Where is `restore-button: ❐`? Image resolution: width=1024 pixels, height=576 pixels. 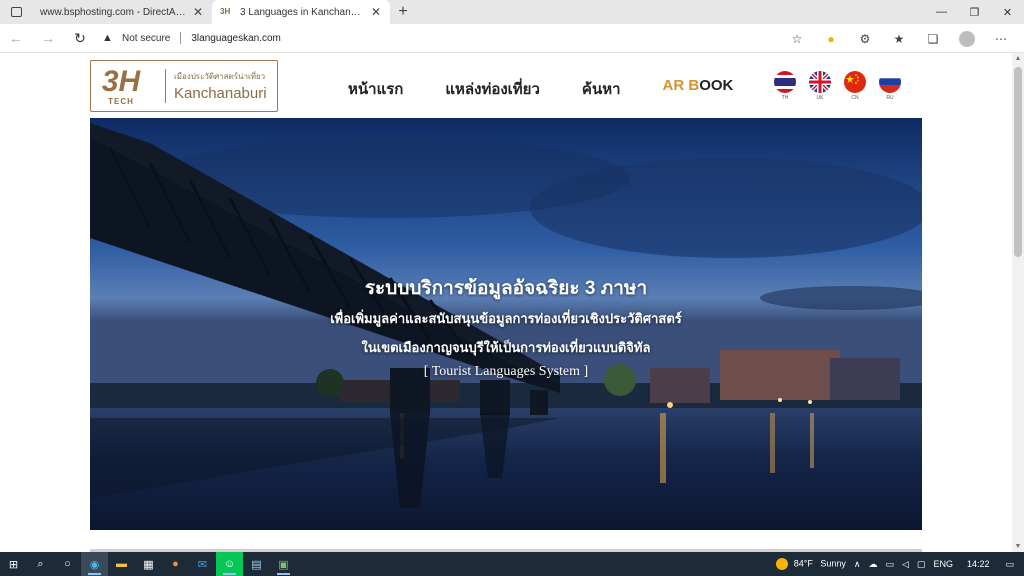
restore-button: ❐ is located at coordinates (974, 12).